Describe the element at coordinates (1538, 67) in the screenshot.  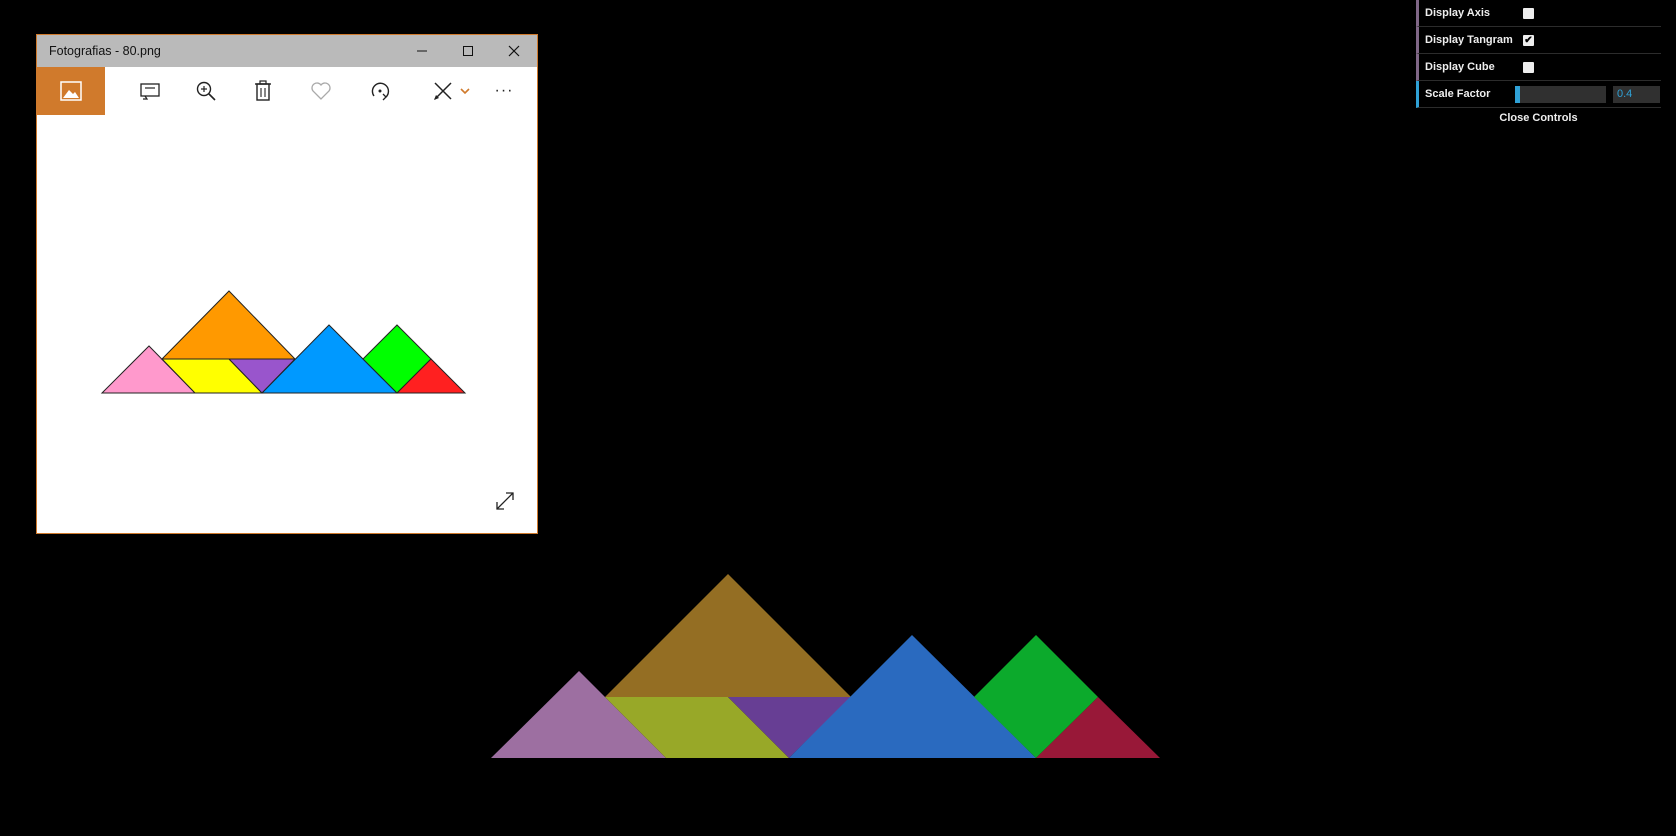
I see `display-cube-row: Display Cube` at that location.